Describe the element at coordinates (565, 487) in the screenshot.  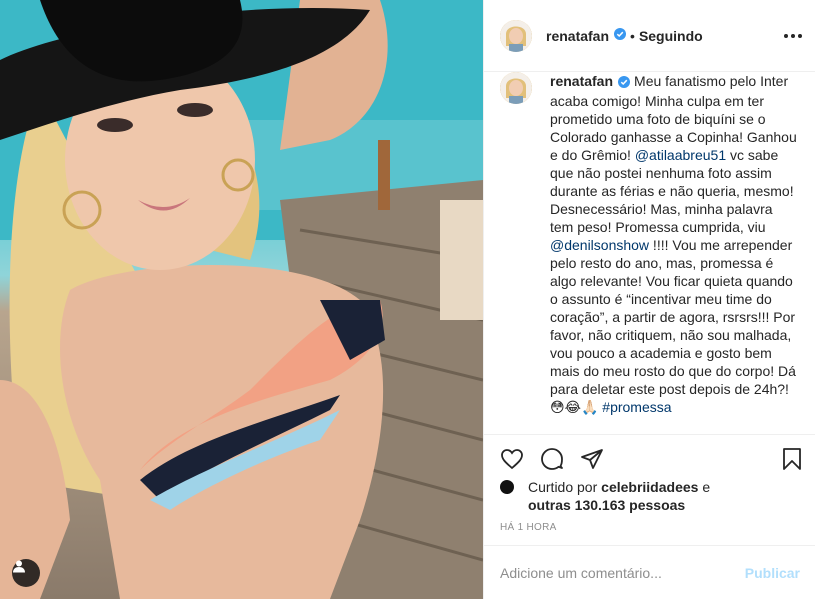
I see `likes-prefix: Curtido por` at that location.